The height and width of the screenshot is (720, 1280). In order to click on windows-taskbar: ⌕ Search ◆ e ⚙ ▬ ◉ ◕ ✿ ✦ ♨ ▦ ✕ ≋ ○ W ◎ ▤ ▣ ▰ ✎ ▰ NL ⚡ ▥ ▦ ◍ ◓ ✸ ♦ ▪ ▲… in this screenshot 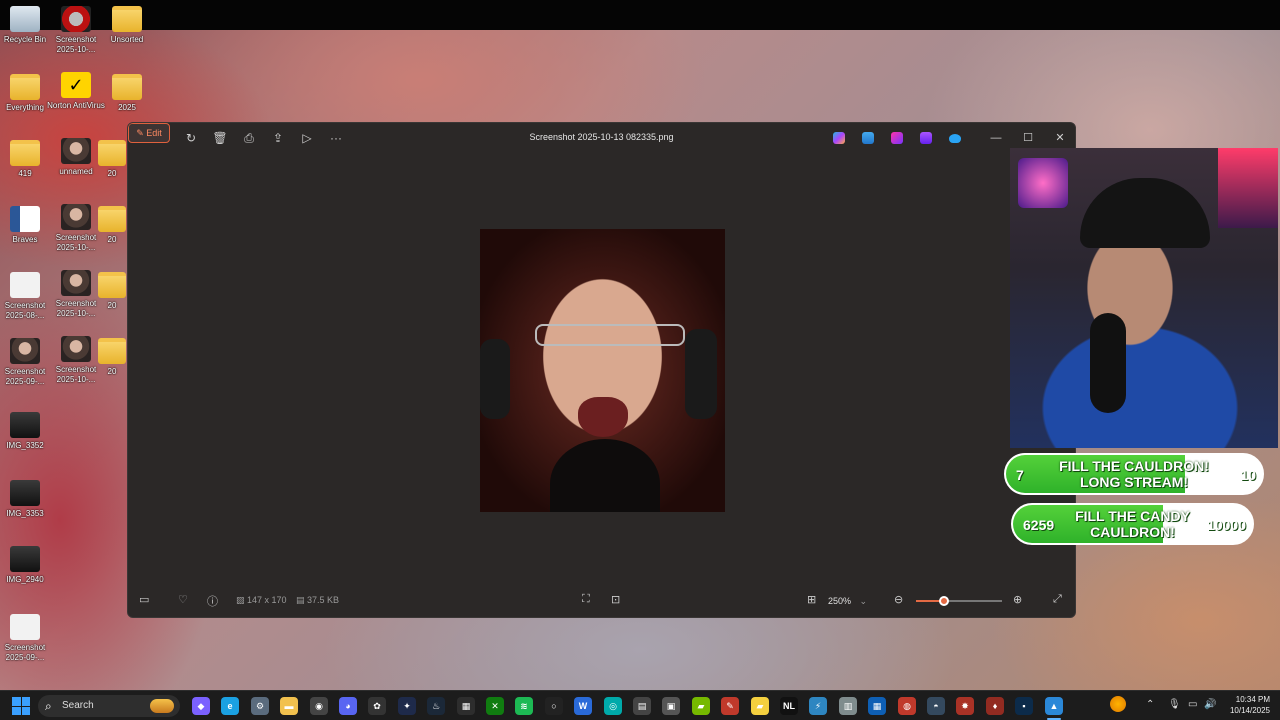, I will do `click(640, 705)`.